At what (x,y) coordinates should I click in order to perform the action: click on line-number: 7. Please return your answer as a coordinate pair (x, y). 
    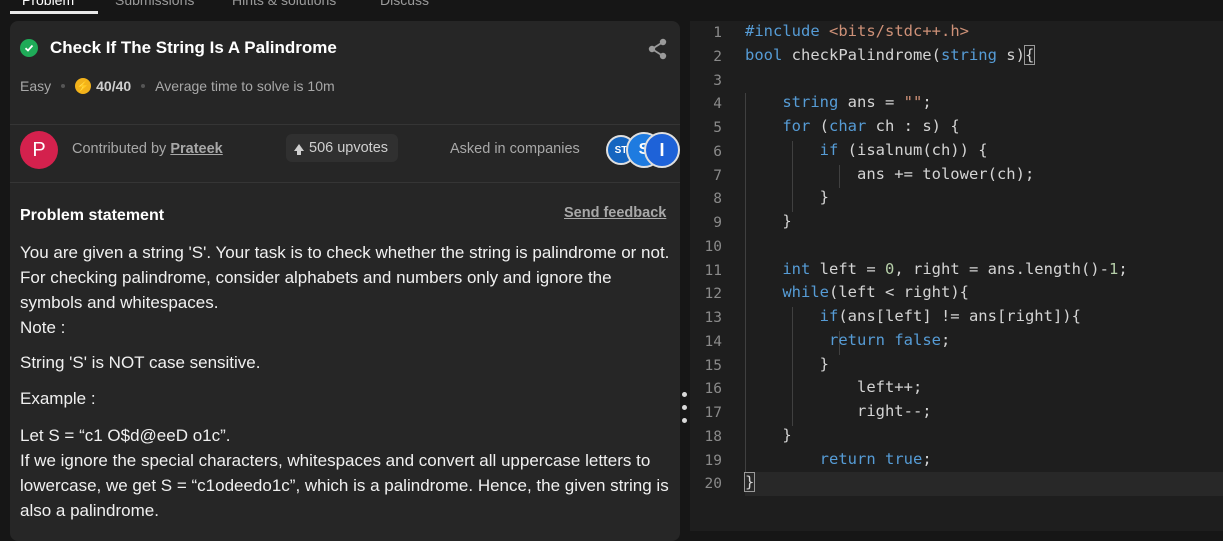
    Looking at the image, I should click on (717, 175).